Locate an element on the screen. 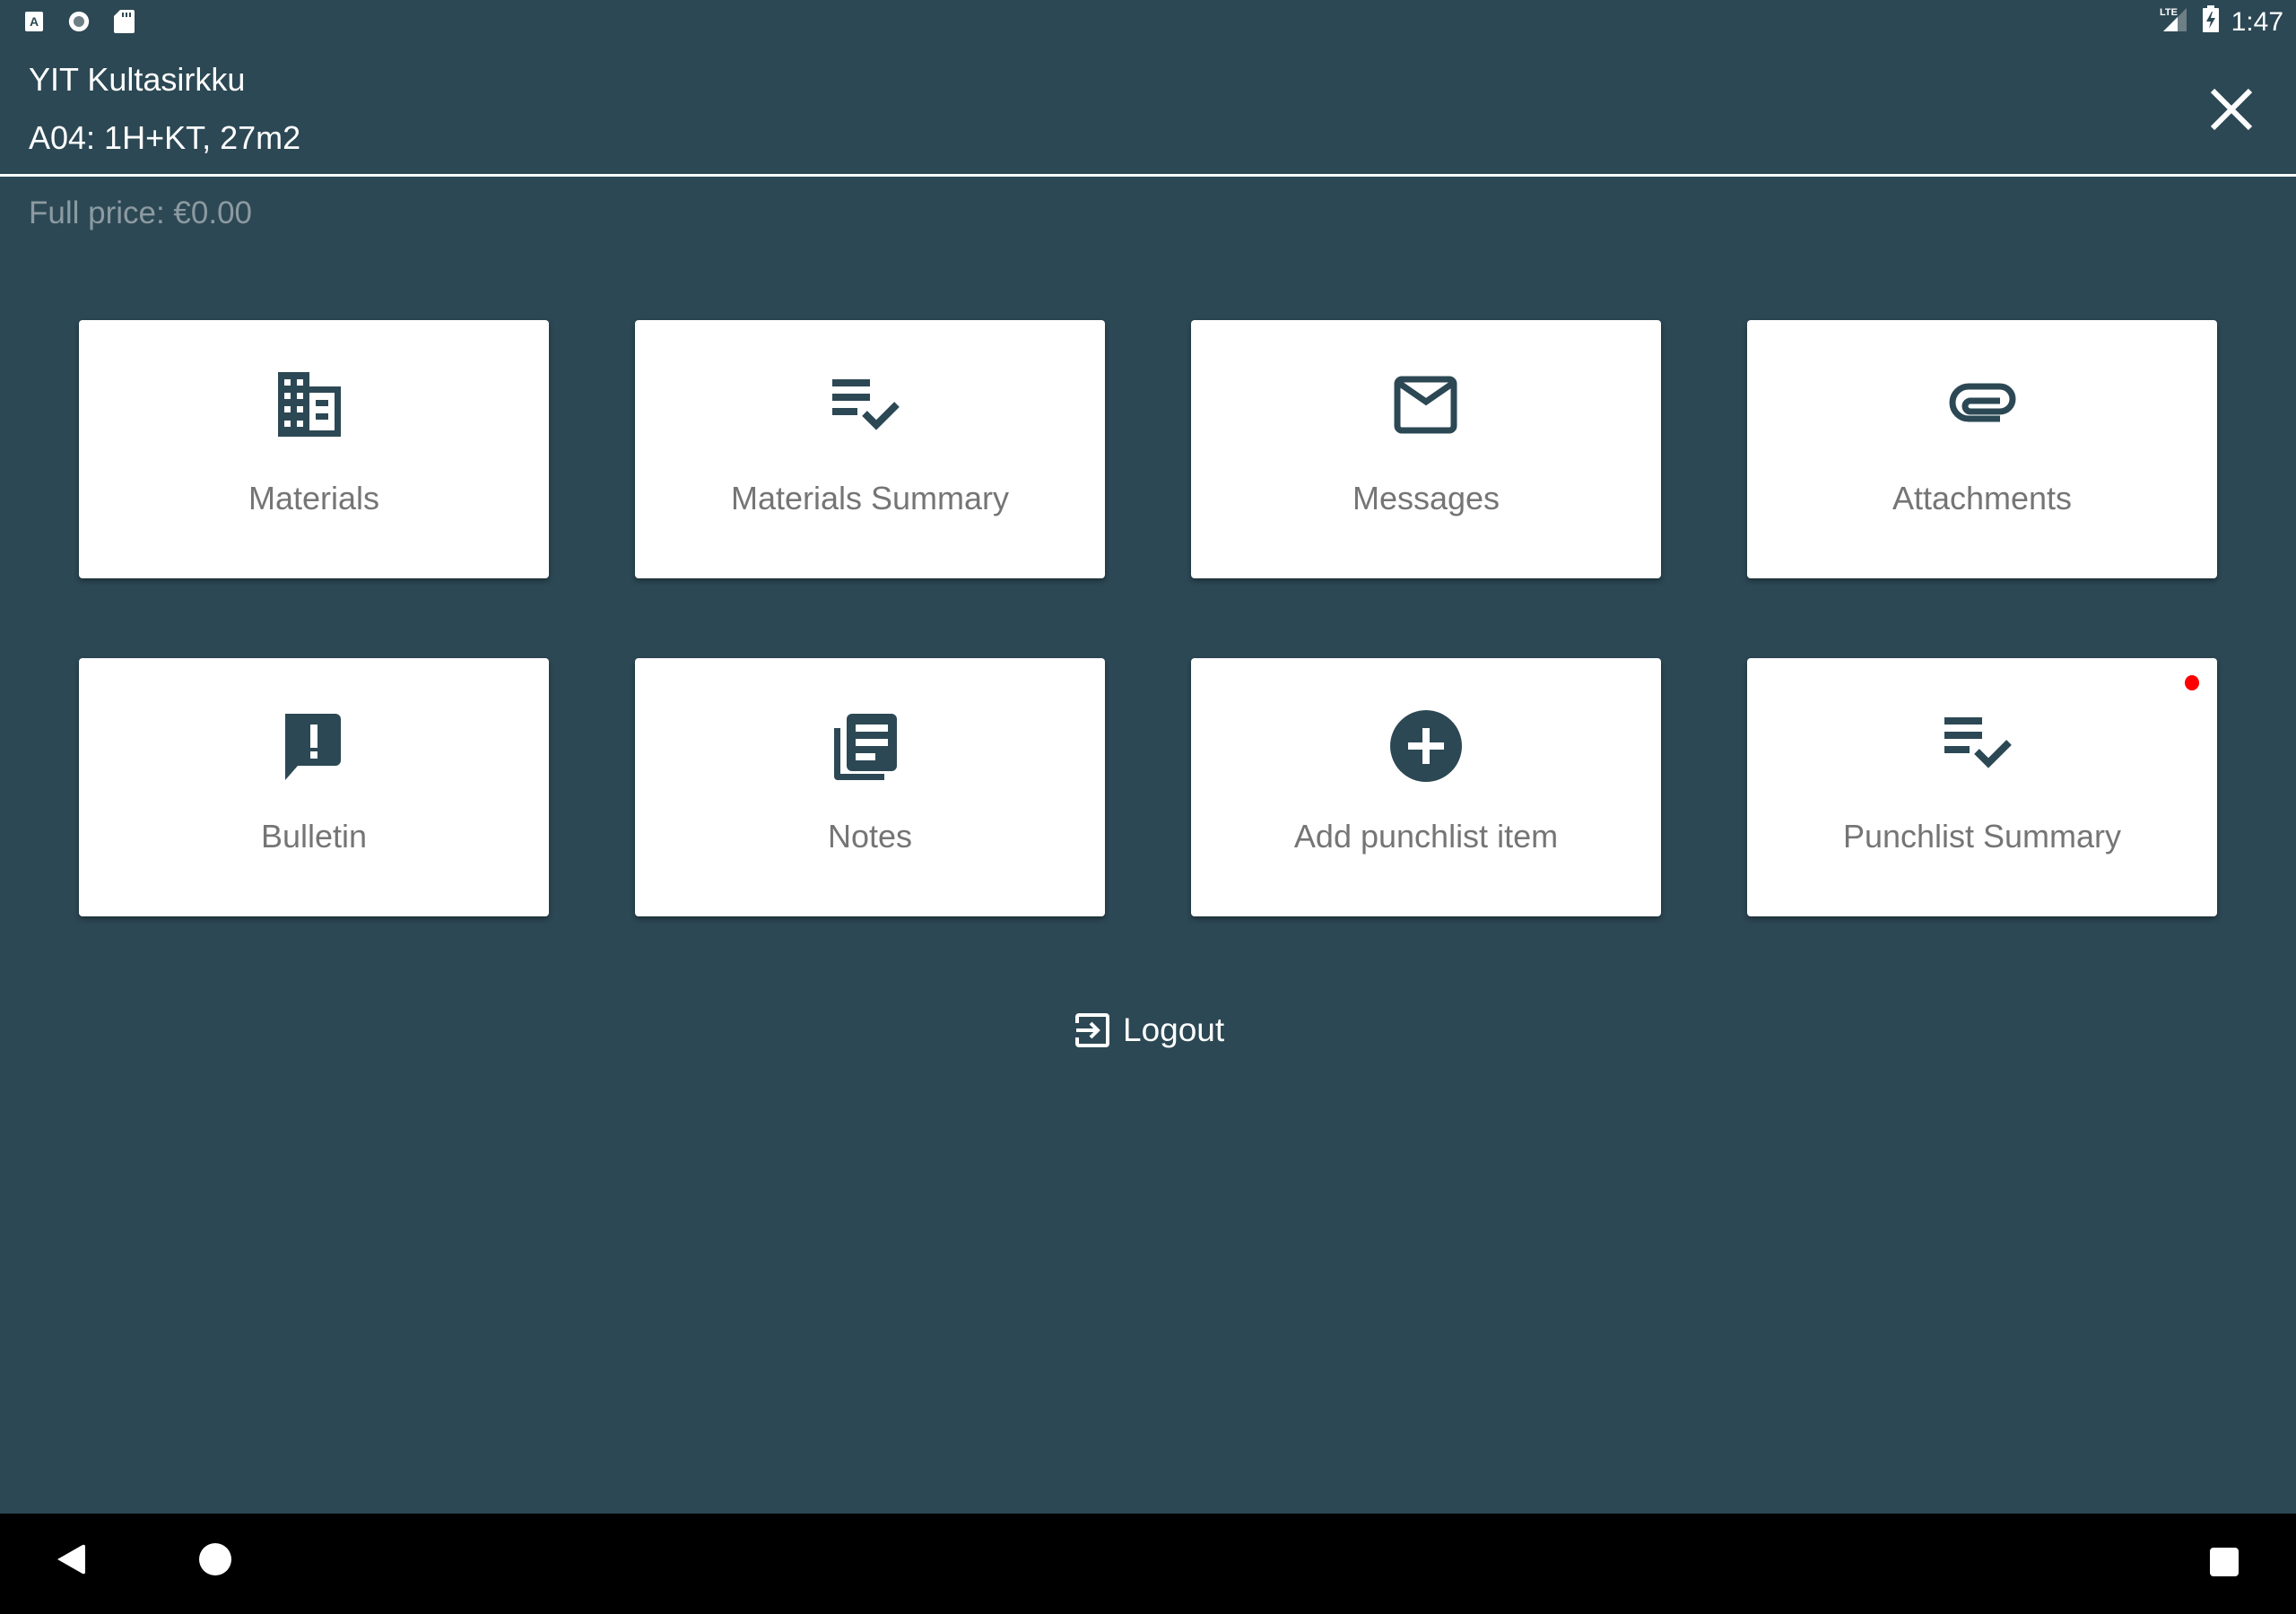 Image resolution: width=2296 pixels, height=1614 pixels. svg-text: A is located at coordinates (34, 21).